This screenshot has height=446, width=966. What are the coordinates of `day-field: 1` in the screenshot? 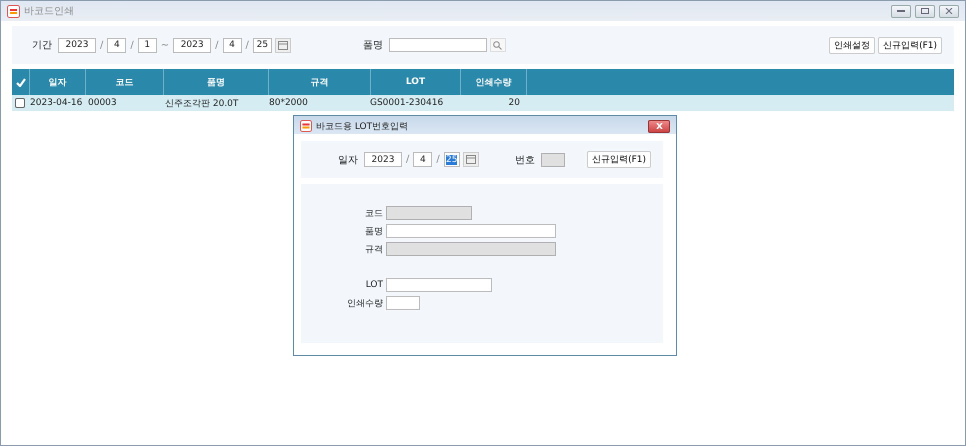 It's located at (147, 45).